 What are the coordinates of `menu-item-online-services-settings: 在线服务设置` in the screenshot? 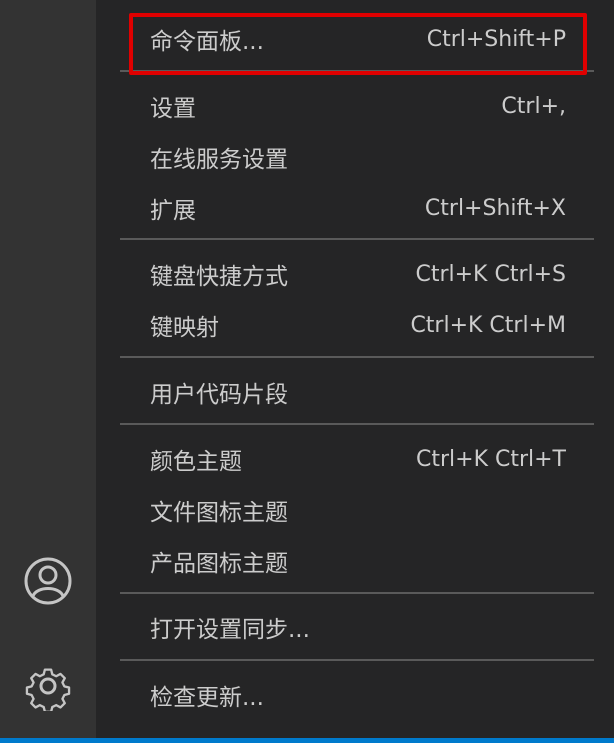 It's located at (346, 157).